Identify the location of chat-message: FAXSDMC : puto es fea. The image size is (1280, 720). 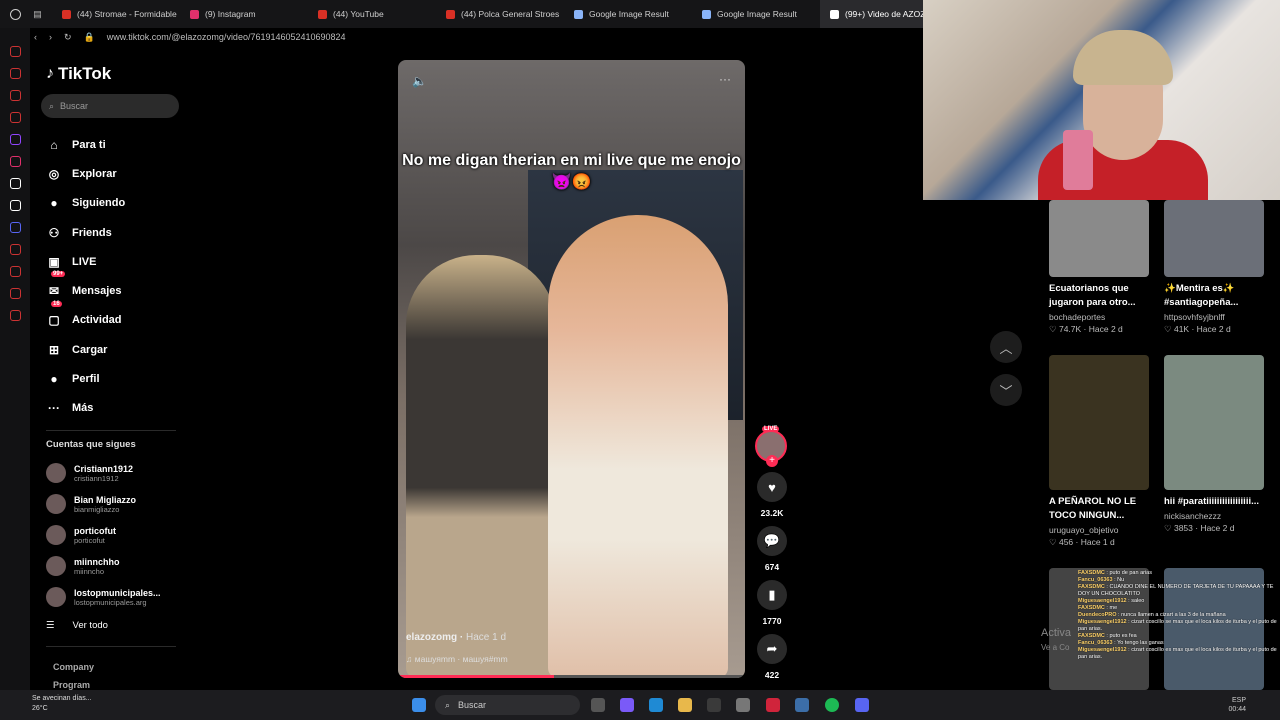
(1107, 636).